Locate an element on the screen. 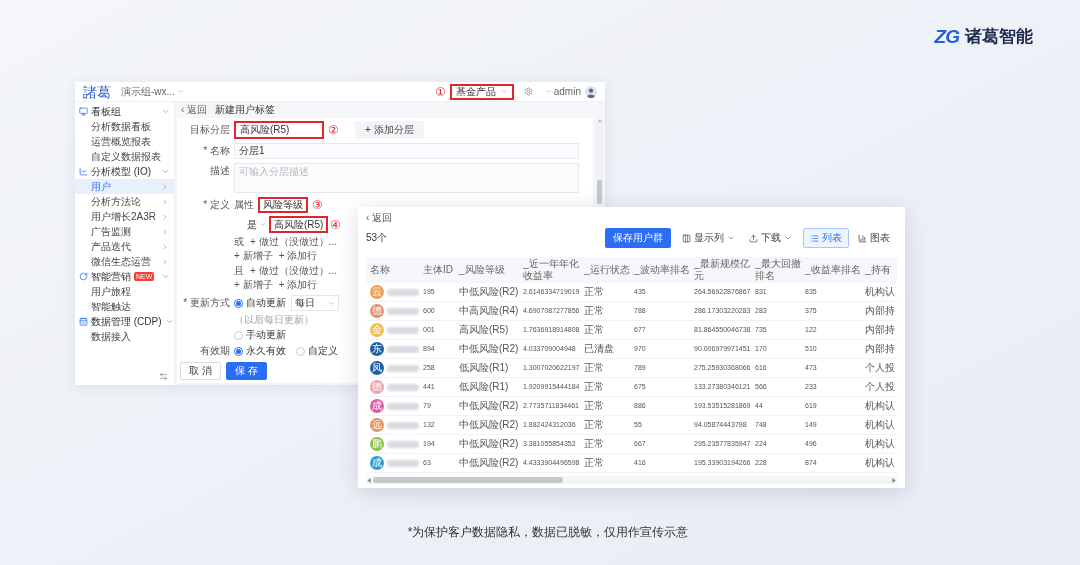 This screenshot has height=565, width=1080. field-label: * 名称 is located at coordinates (216, 151).